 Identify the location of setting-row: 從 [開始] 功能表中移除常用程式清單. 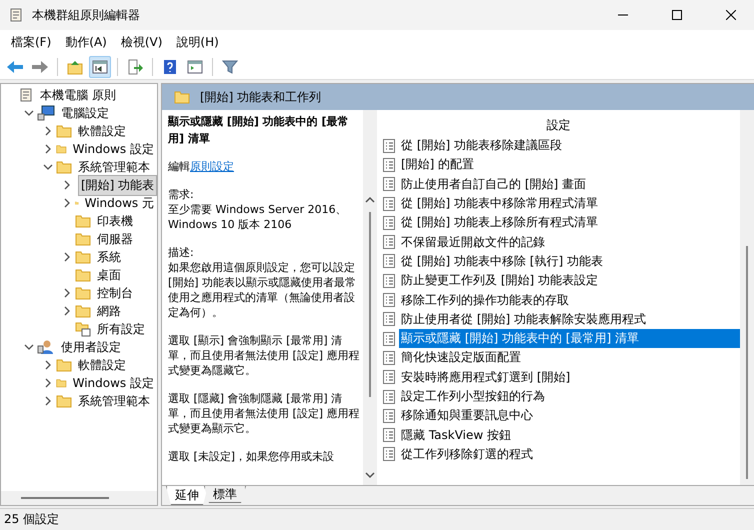
(569, 204).